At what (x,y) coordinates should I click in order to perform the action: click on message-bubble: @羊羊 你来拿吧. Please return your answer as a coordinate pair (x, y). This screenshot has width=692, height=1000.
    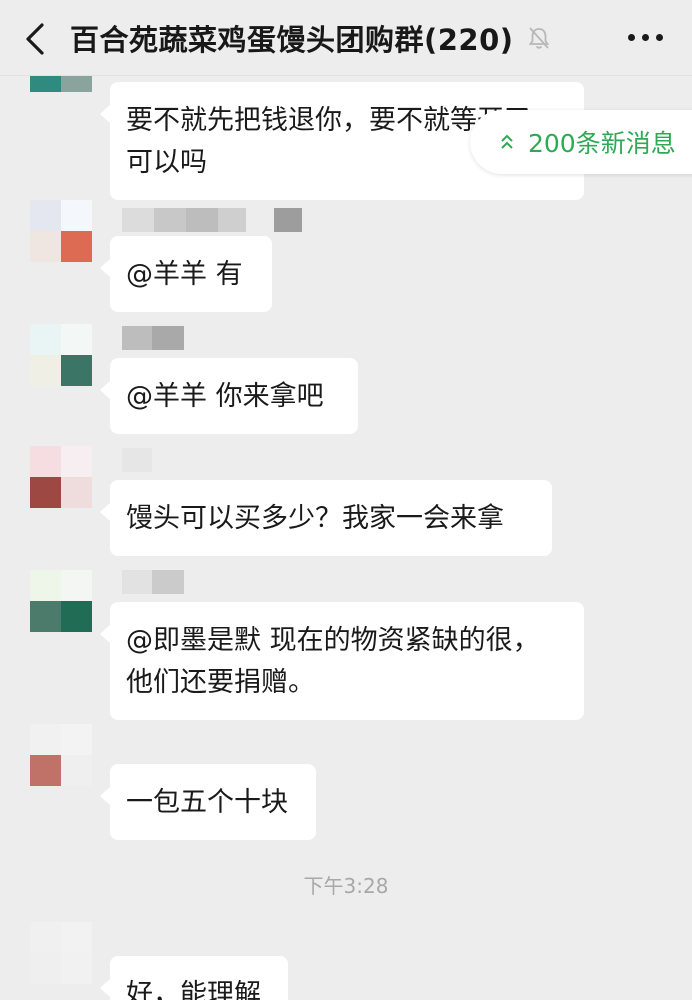
    Looking at the image, I should click on (229, 396).